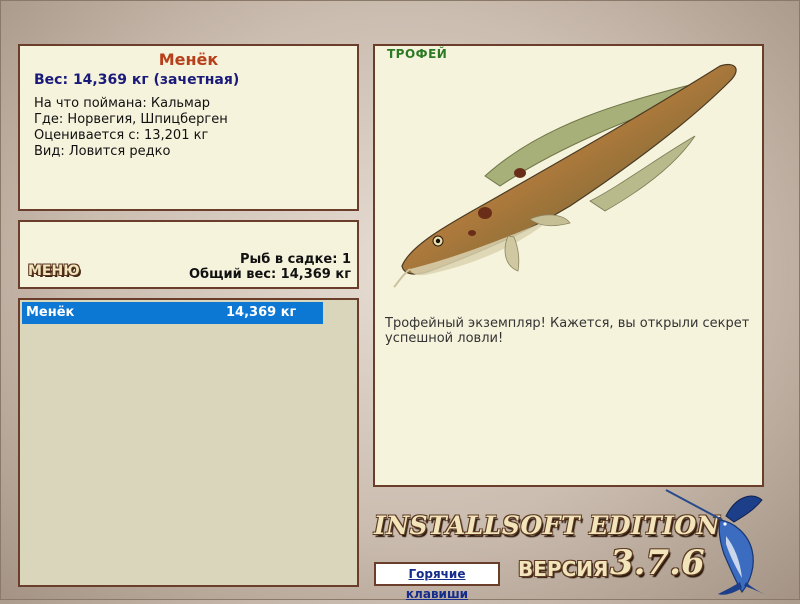 This screenshot has height=604, width=800. I want to click on marlin-logo-icon, so click(716, 542).